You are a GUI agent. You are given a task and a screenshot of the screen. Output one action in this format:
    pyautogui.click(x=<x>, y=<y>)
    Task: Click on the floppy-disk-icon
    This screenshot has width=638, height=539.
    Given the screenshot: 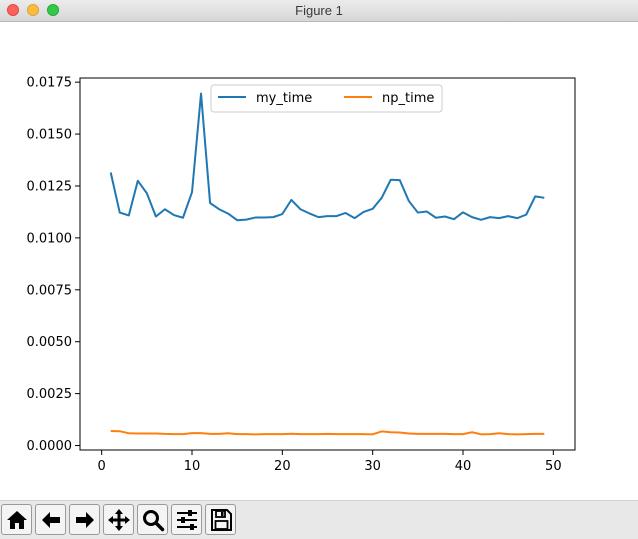 What is the action you would take?
    pyautogui.click(x=221, y=519)
    